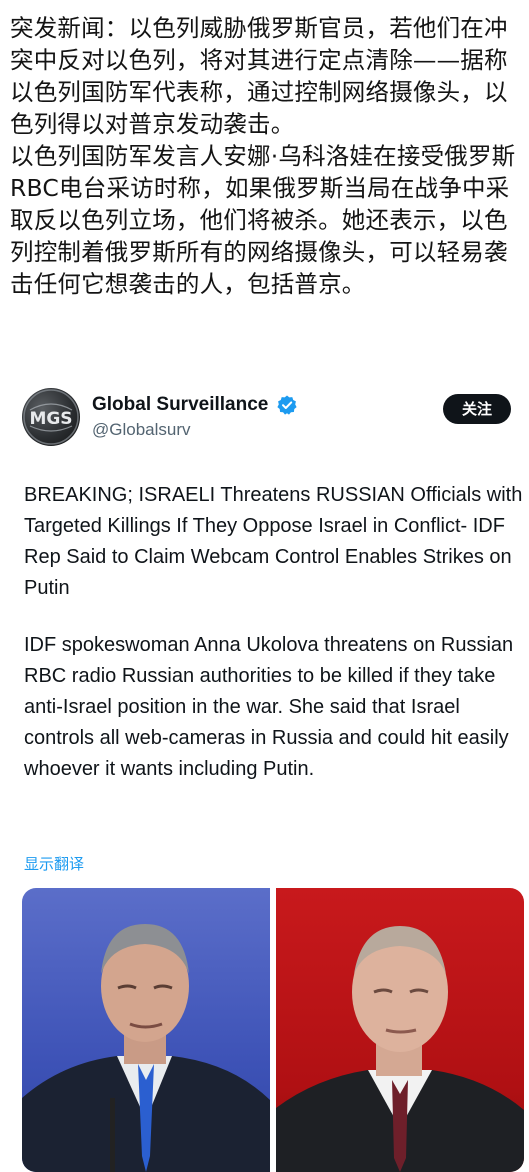 This screenshot has height=1172, width=529. Describe the element at coordinates (54, 863) in the screenshot. I see `show-translation-link: 显示翻译` at that location.